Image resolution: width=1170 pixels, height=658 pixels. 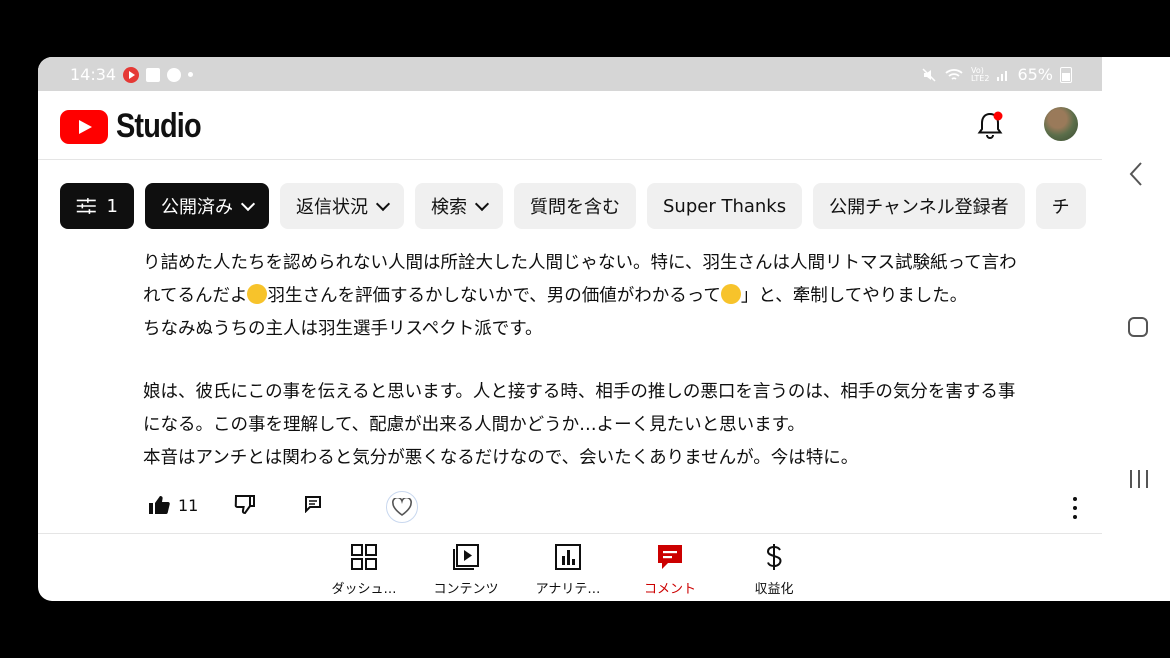 What do you see at coordinates (568, 557) in the screenshot?
I see `analytics-icon` at bounding box center [568, 557].